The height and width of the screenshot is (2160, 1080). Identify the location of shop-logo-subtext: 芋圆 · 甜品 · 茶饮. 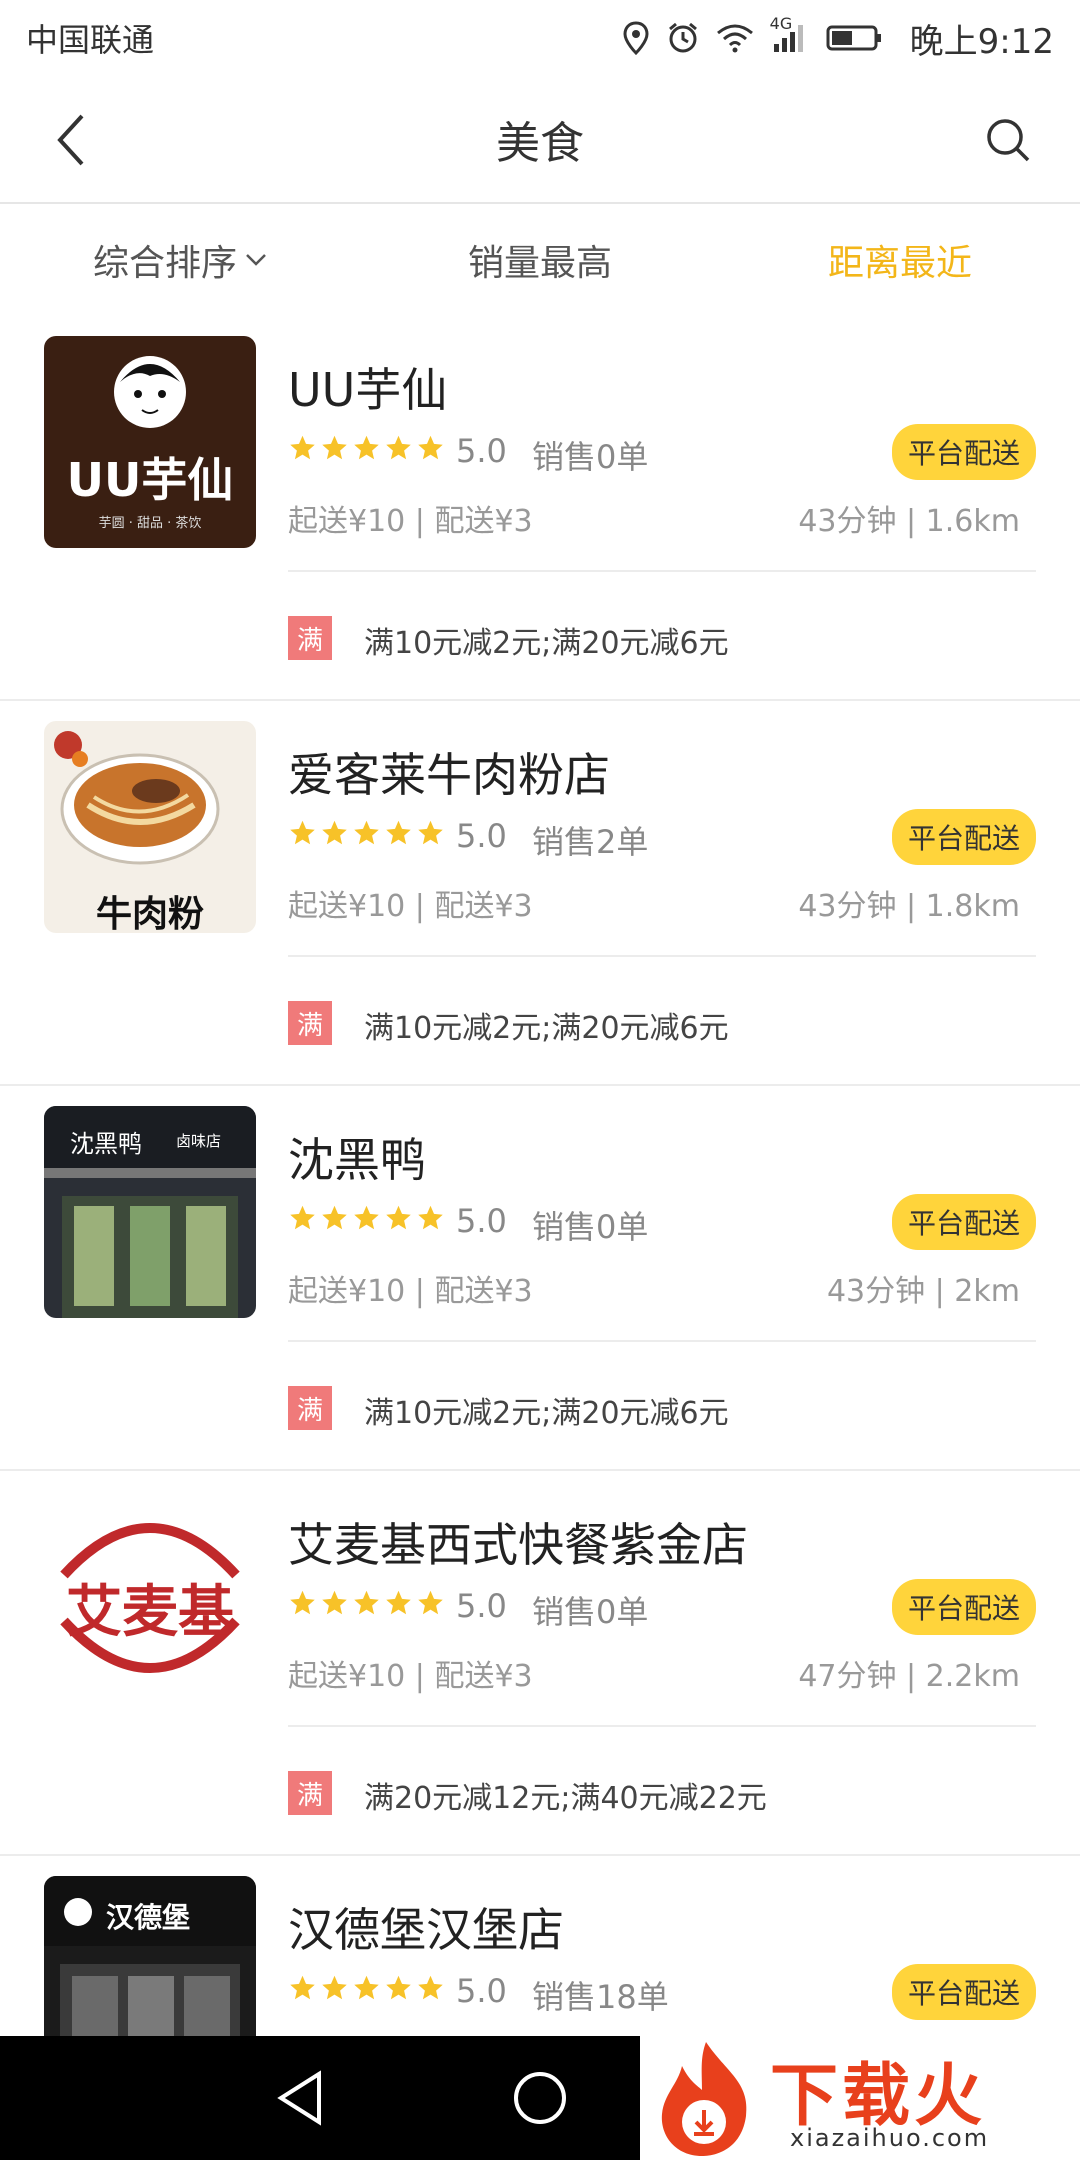
(150, 523).